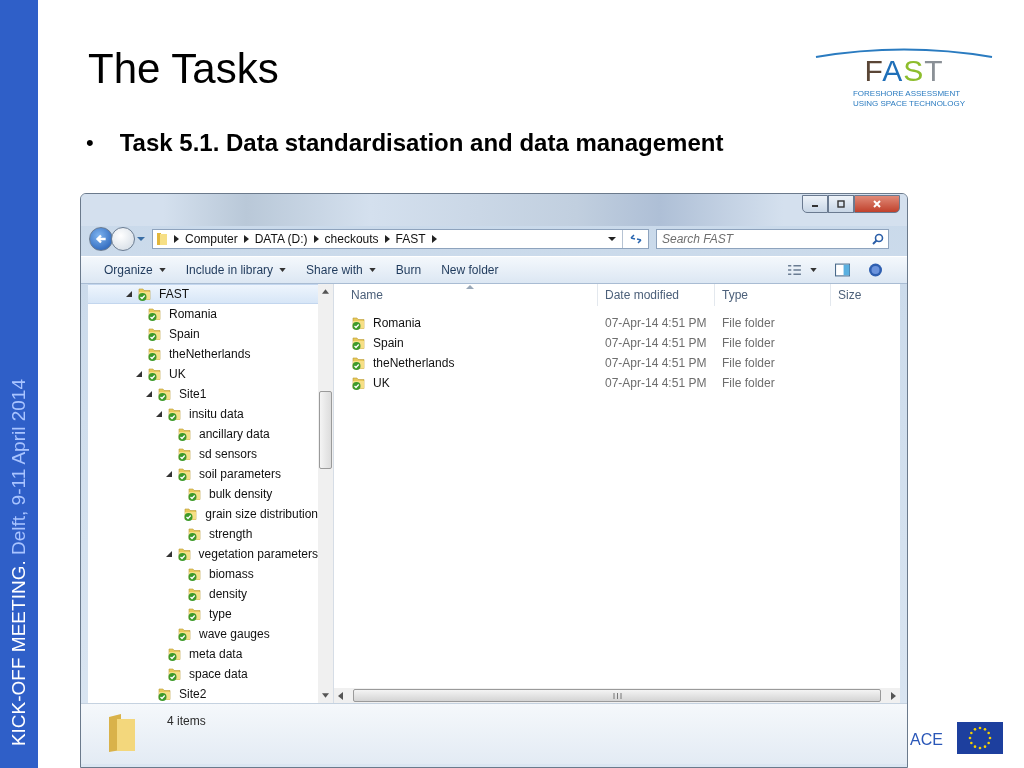 This screenshot has height=768, width=1024. Describe the element at coordinates (842, 270) in the screenshot. I see `preview-pane-icon` at that location.